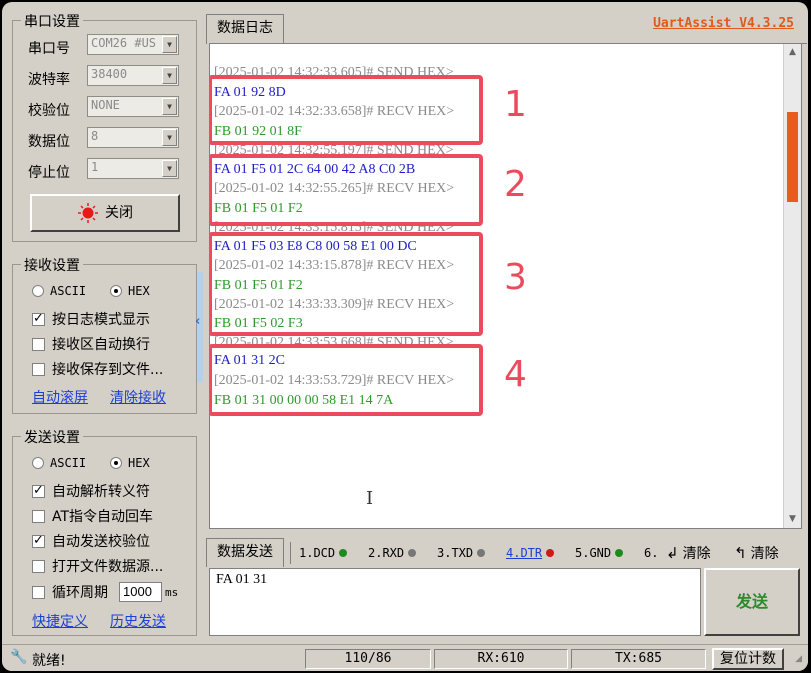  I want to click on parity-select: NONE ▼, so click(133, 106).